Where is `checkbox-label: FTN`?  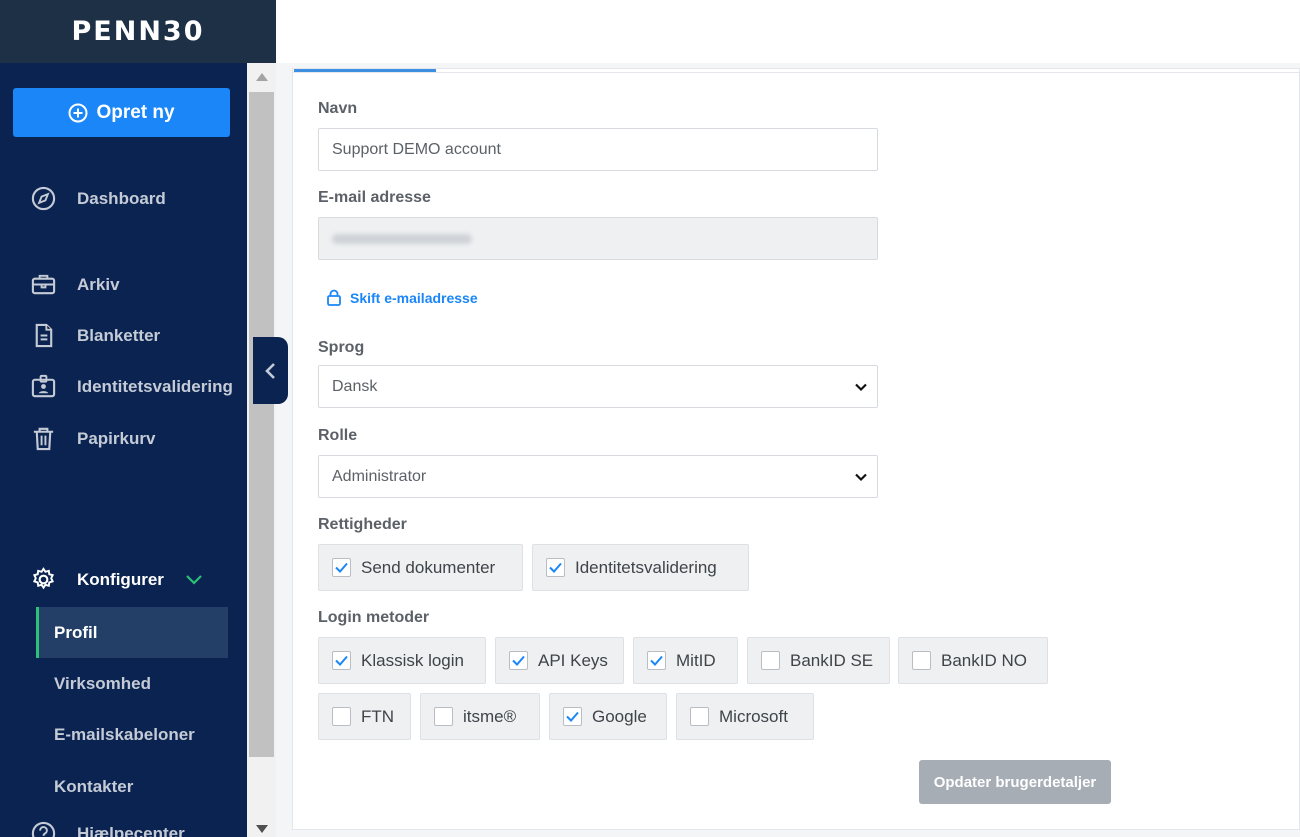 checkbox-label: FTN is located at coordinates (378, 716).